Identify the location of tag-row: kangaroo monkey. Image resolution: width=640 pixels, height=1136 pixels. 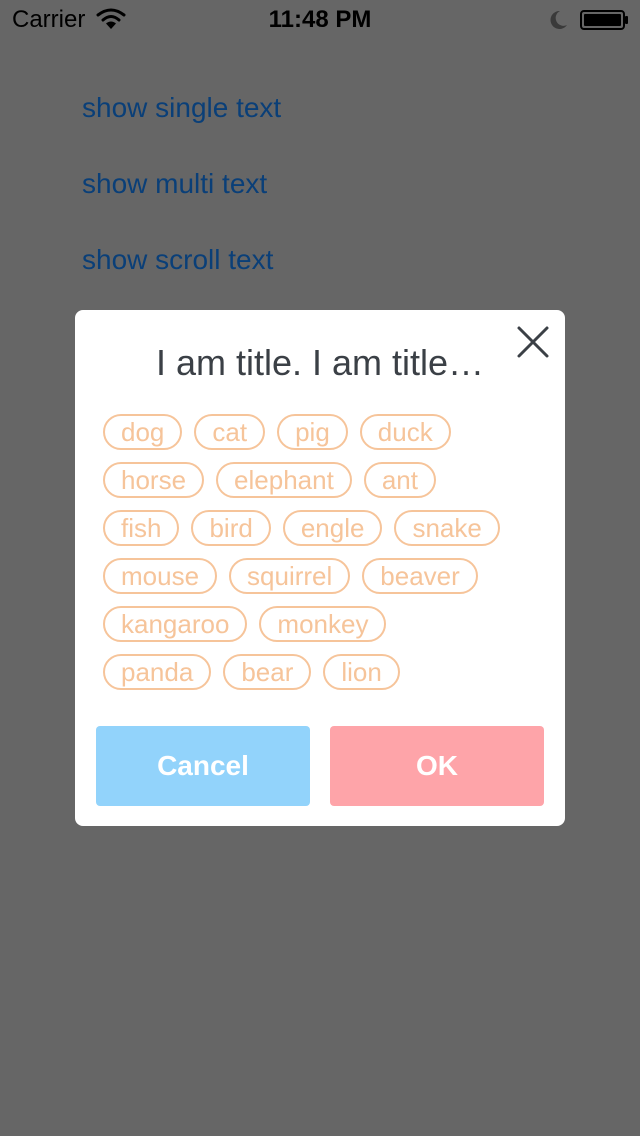
(323, 624).